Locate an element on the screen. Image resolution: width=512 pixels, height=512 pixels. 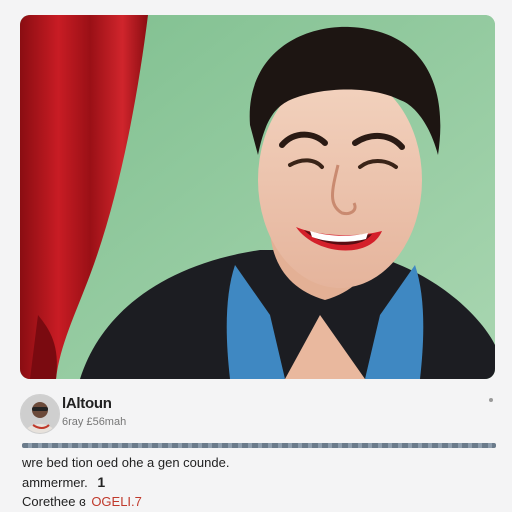
stat-row: ammermer. 1 is located at coordinates (63, 482).